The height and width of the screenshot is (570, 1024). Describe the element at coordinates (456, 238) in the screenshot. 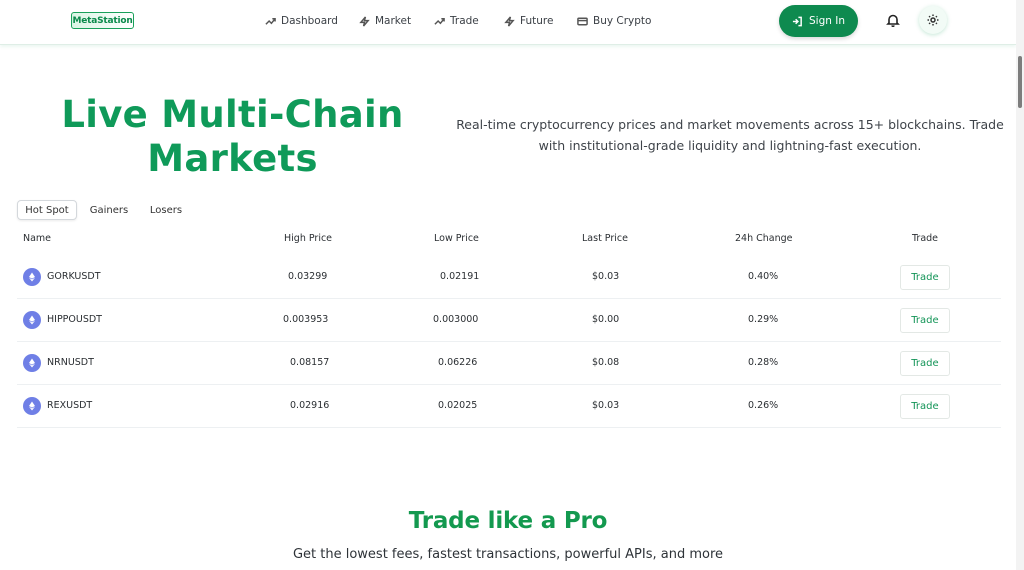

I see `header-low-price: Low Price` at that location.